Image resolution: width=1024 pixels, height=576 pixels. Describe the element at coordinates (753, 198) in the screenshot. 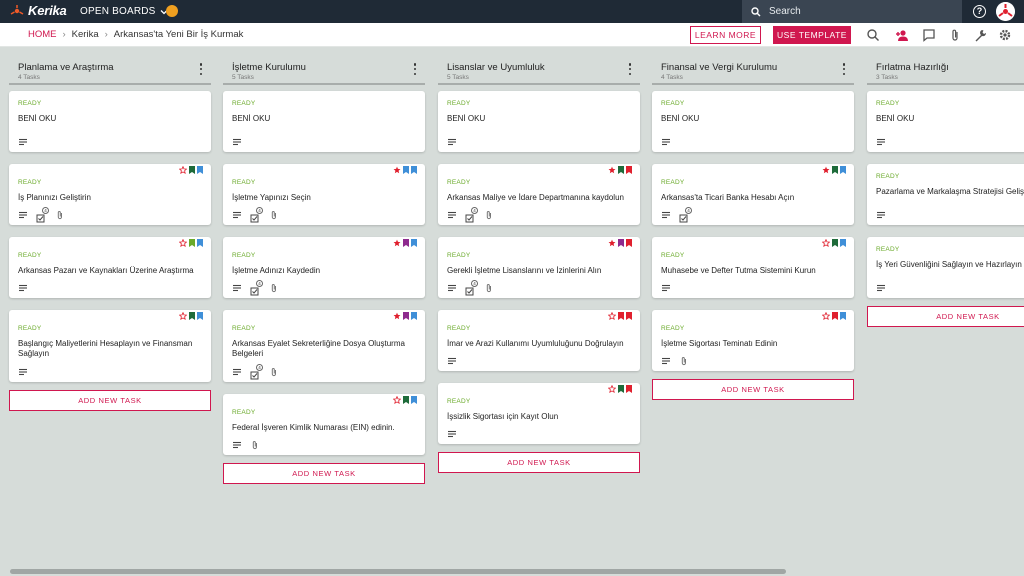

I see `task-title: Arkansas'ta Ticari Banka Hesabı Açın` at that location.